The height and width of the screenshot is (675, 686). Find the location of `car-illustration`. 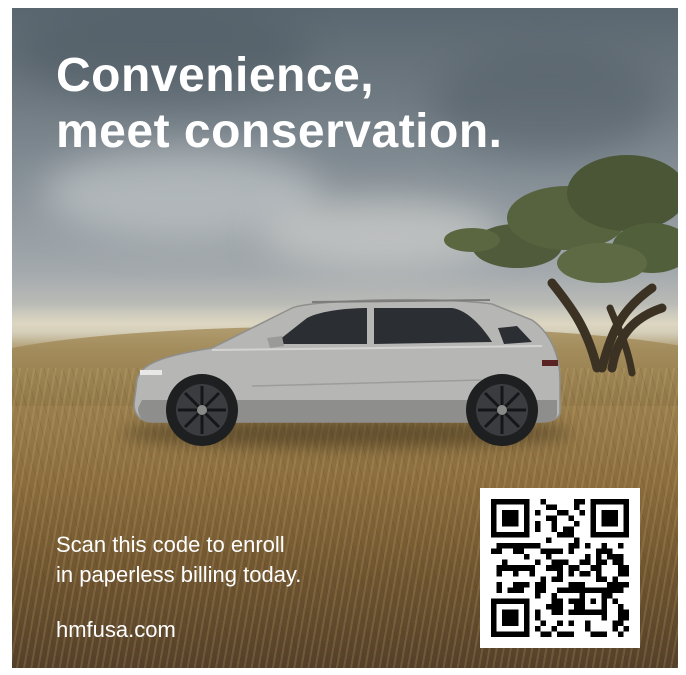

car-illustration is located at coordinates (347, 372).